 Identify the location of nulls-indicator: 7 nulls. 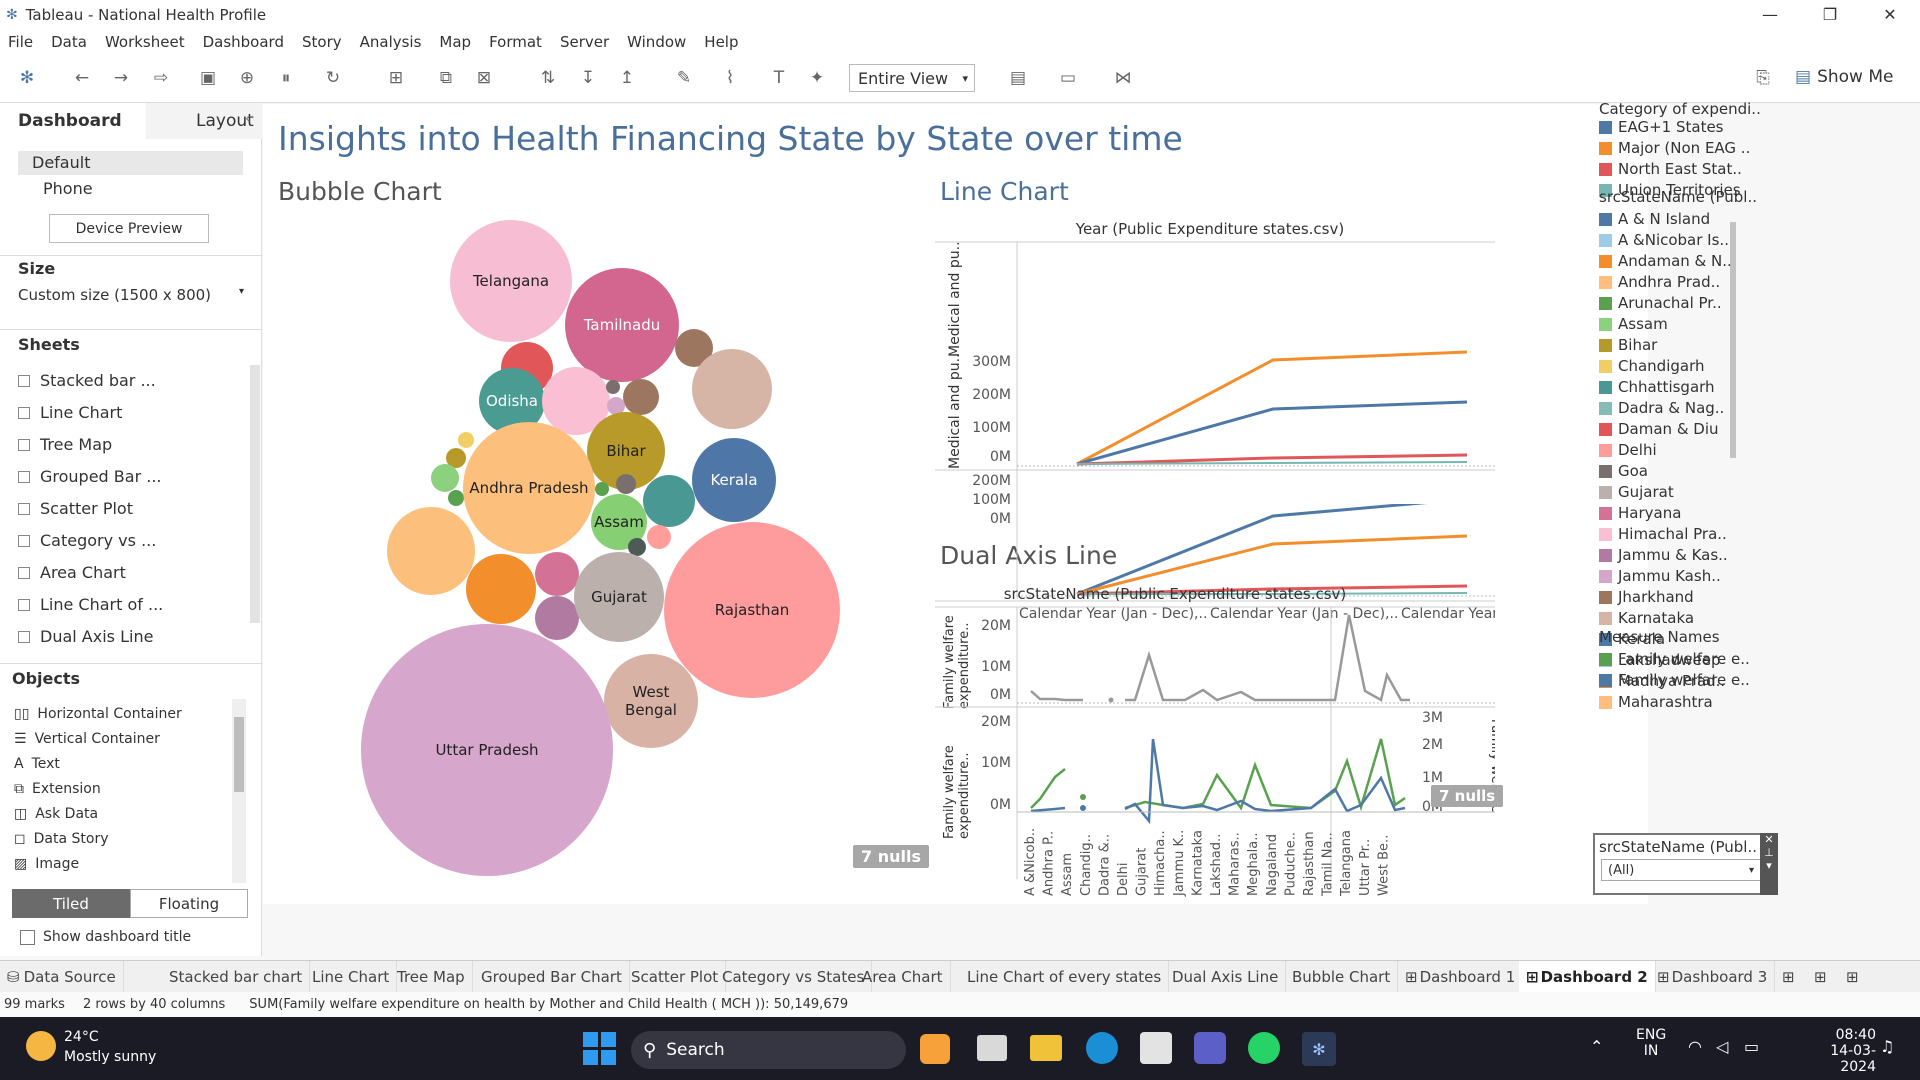
(891, 856).